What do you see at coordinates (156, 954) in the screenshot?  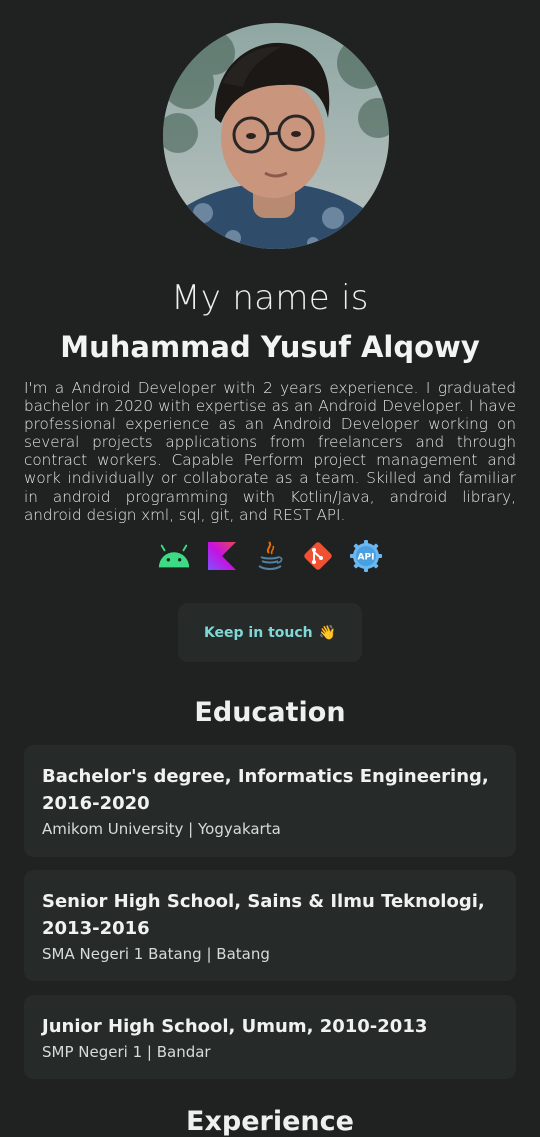 I see `education-school: SMA Negeri 1 Batang | Batang` at bounding box center [156, 954].